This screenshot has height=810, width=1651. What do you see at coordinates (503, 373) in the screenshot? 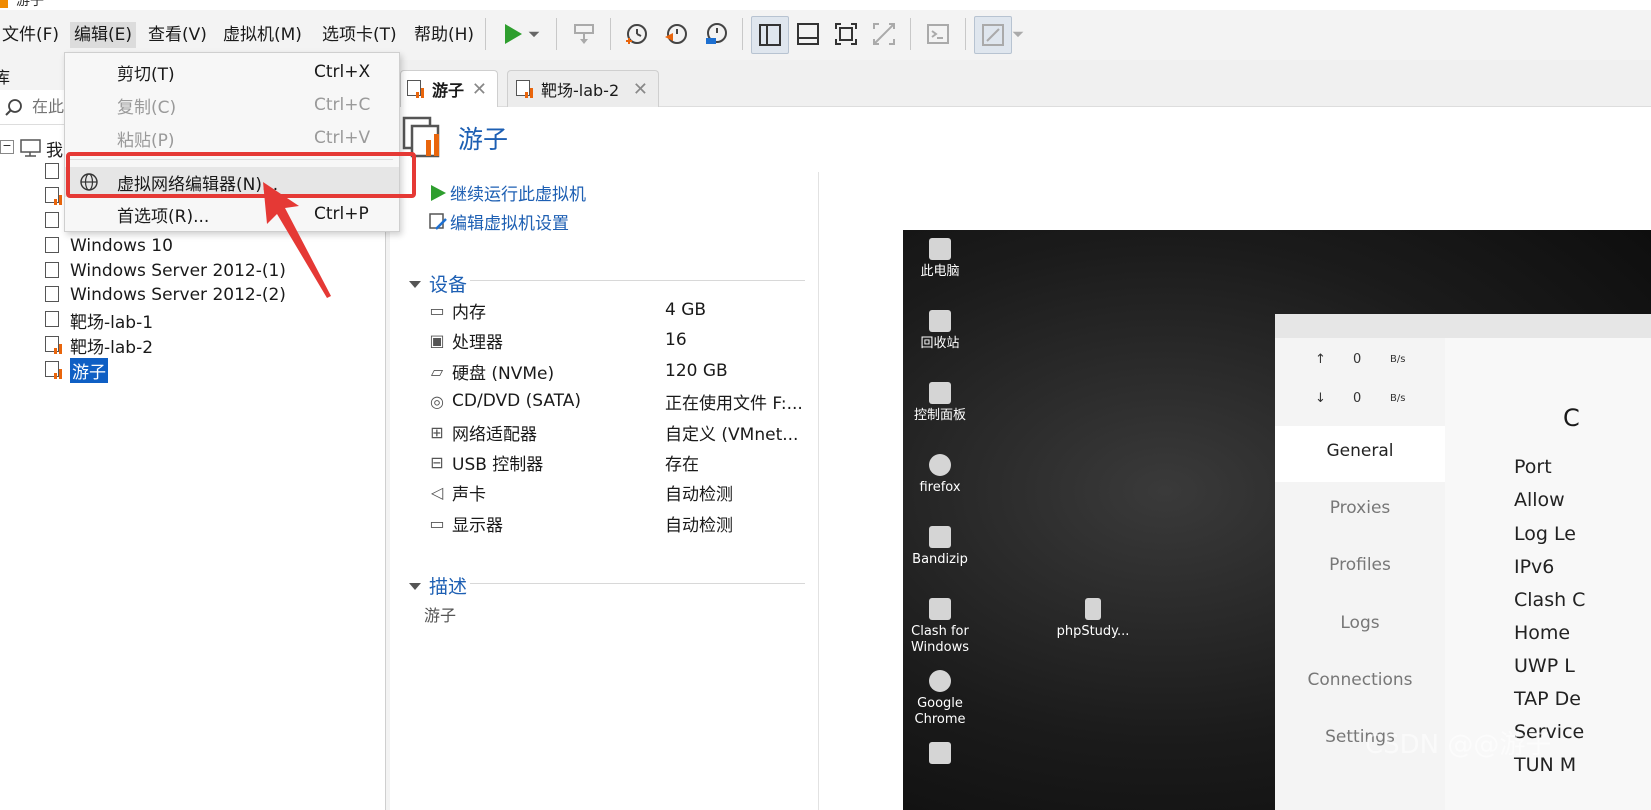
I see `device-name: 硬盘 (NVMe)` at bounding box center [503, 373].